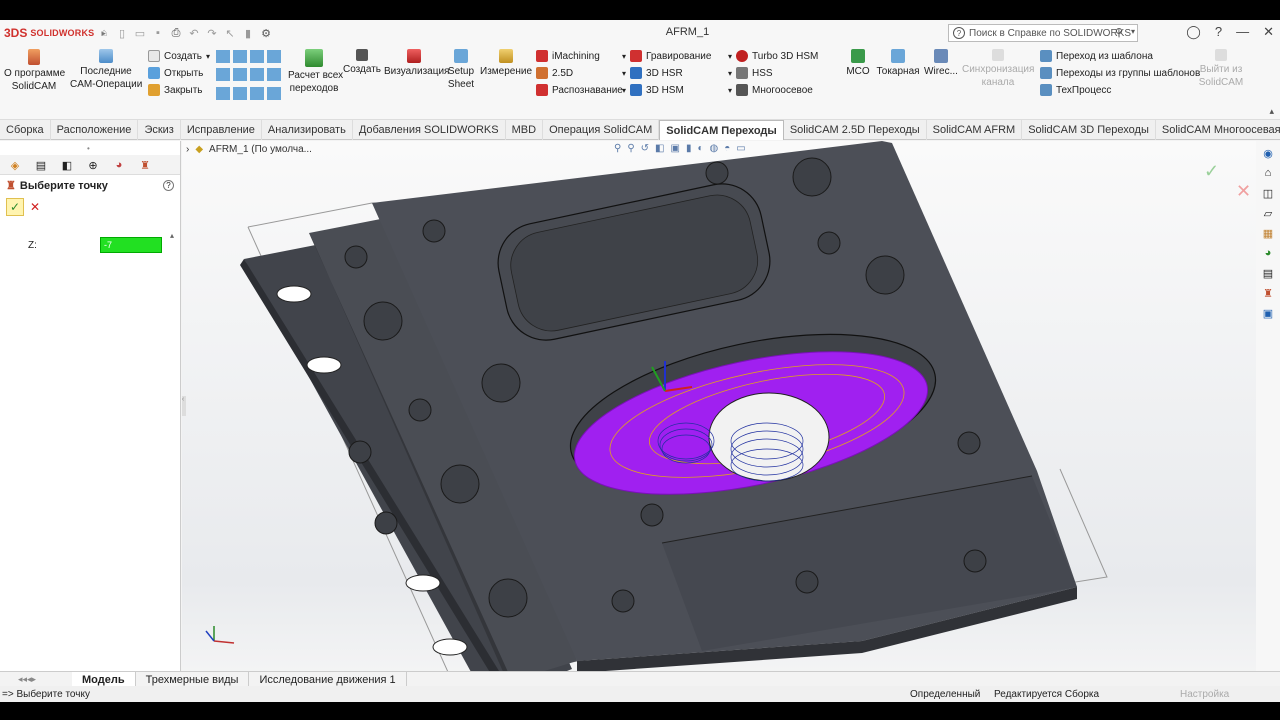 The height and width of the screenshot is (720, 1280). I want to click on open-icon: ▭, so click(140, 33).